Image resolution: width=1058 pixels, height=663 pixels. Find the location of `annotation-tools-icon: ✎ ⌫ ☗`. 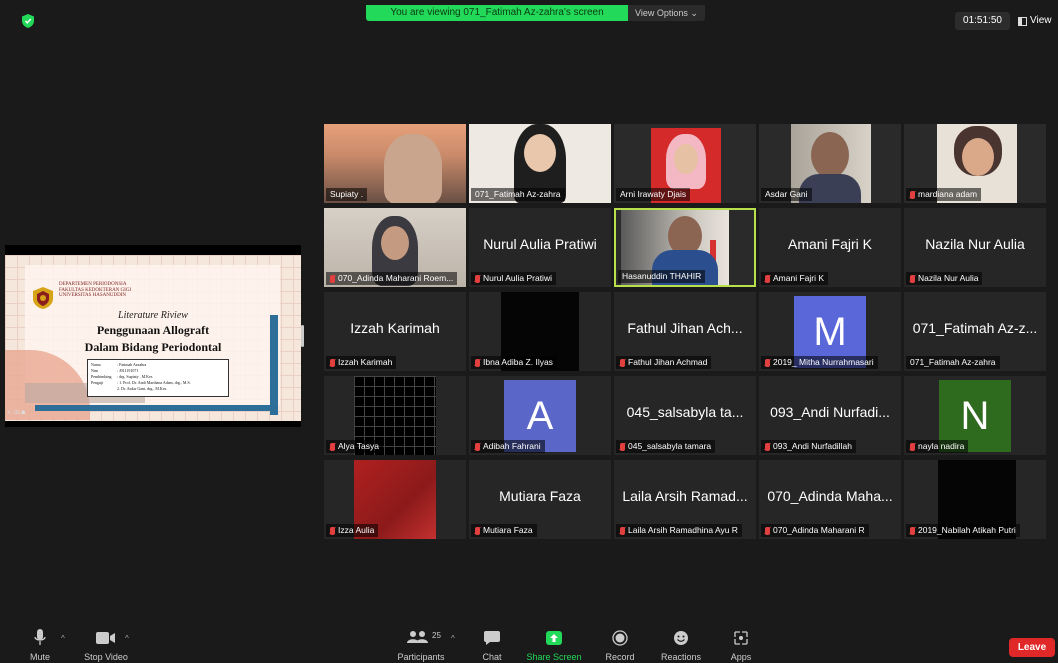

annotation-tools-icon: ✎ ⌫ ☗ is located at coordinates (16, 413).